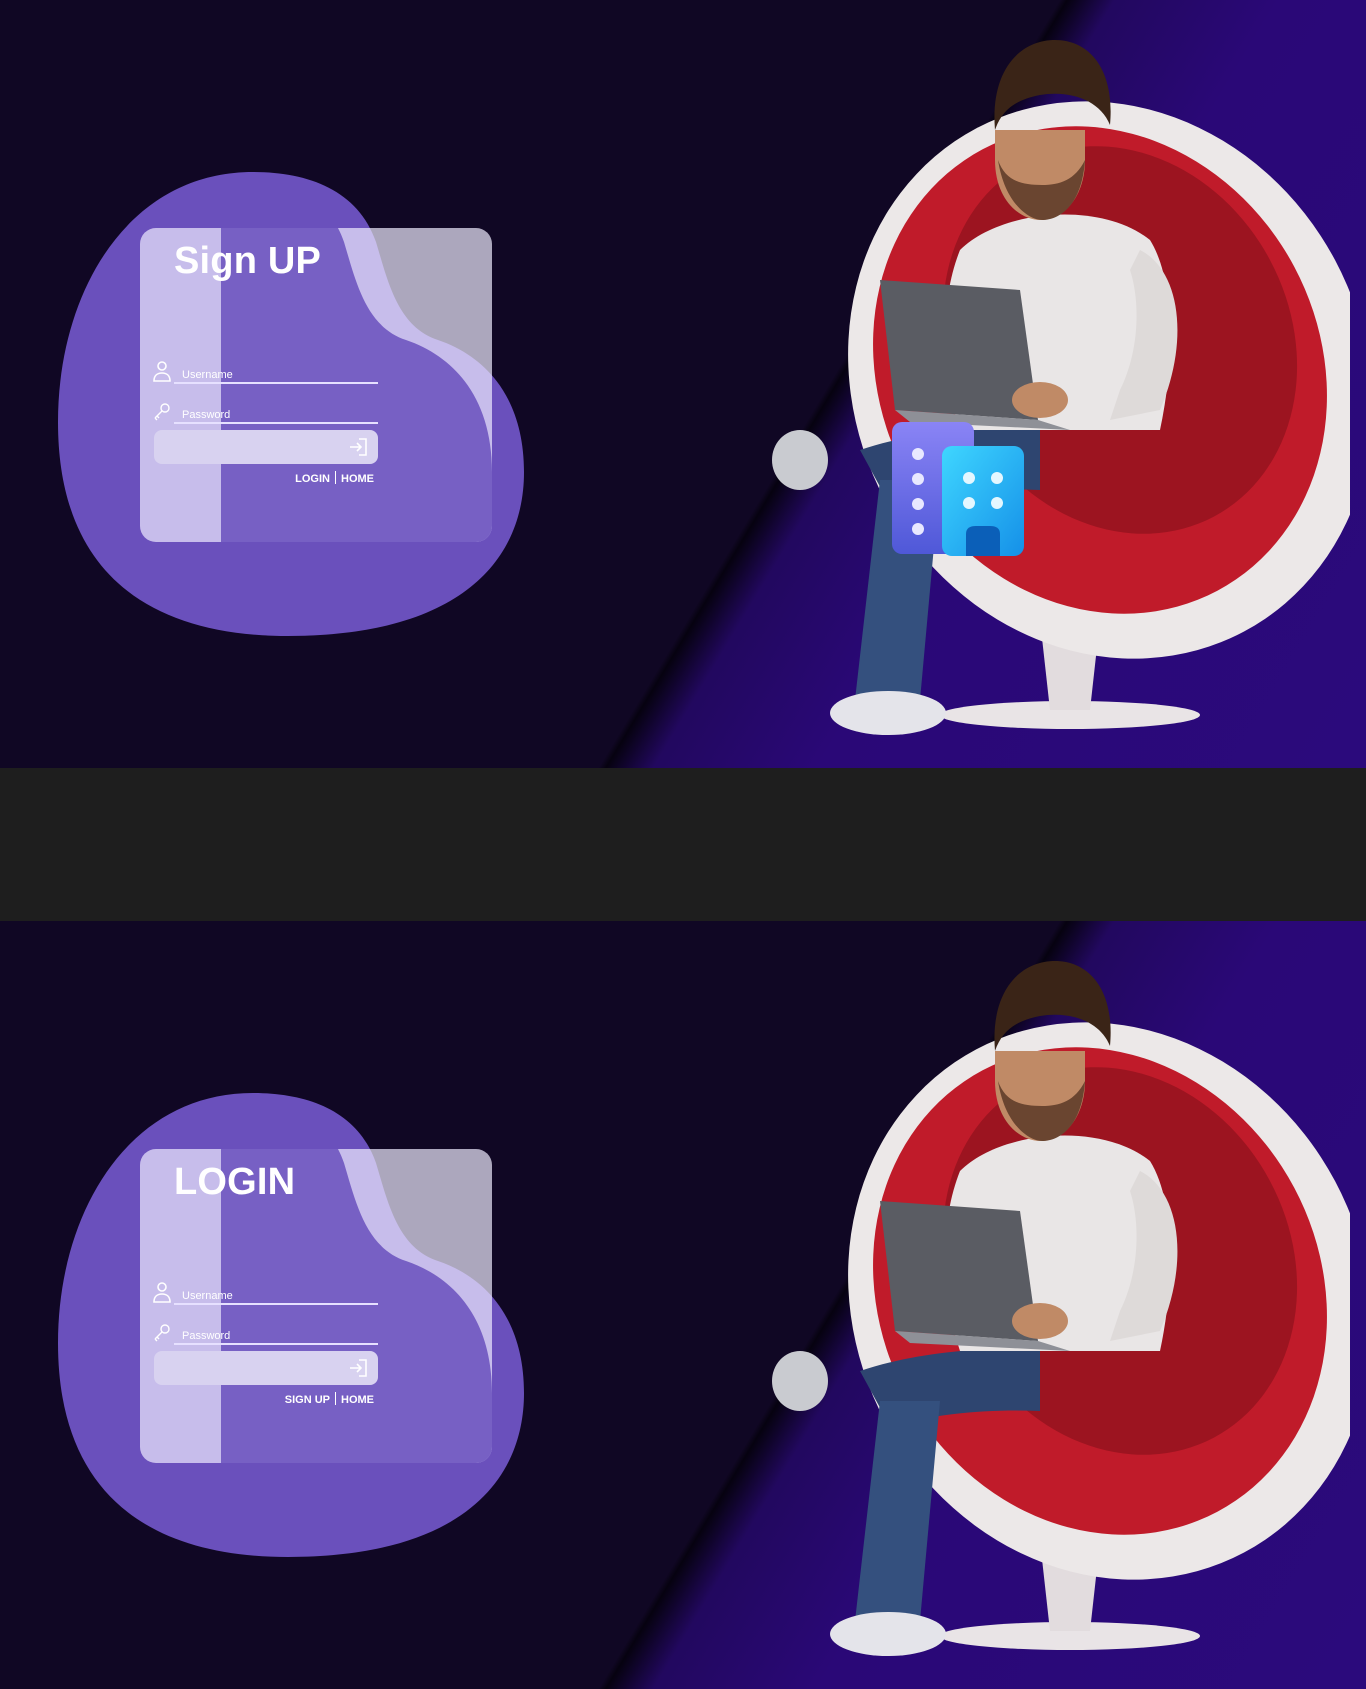 The image size is (1366, 1689). Describe the element at coordinates (307, 1400) in the screenshot. I see `signup-link: SIGN UP` at that location.